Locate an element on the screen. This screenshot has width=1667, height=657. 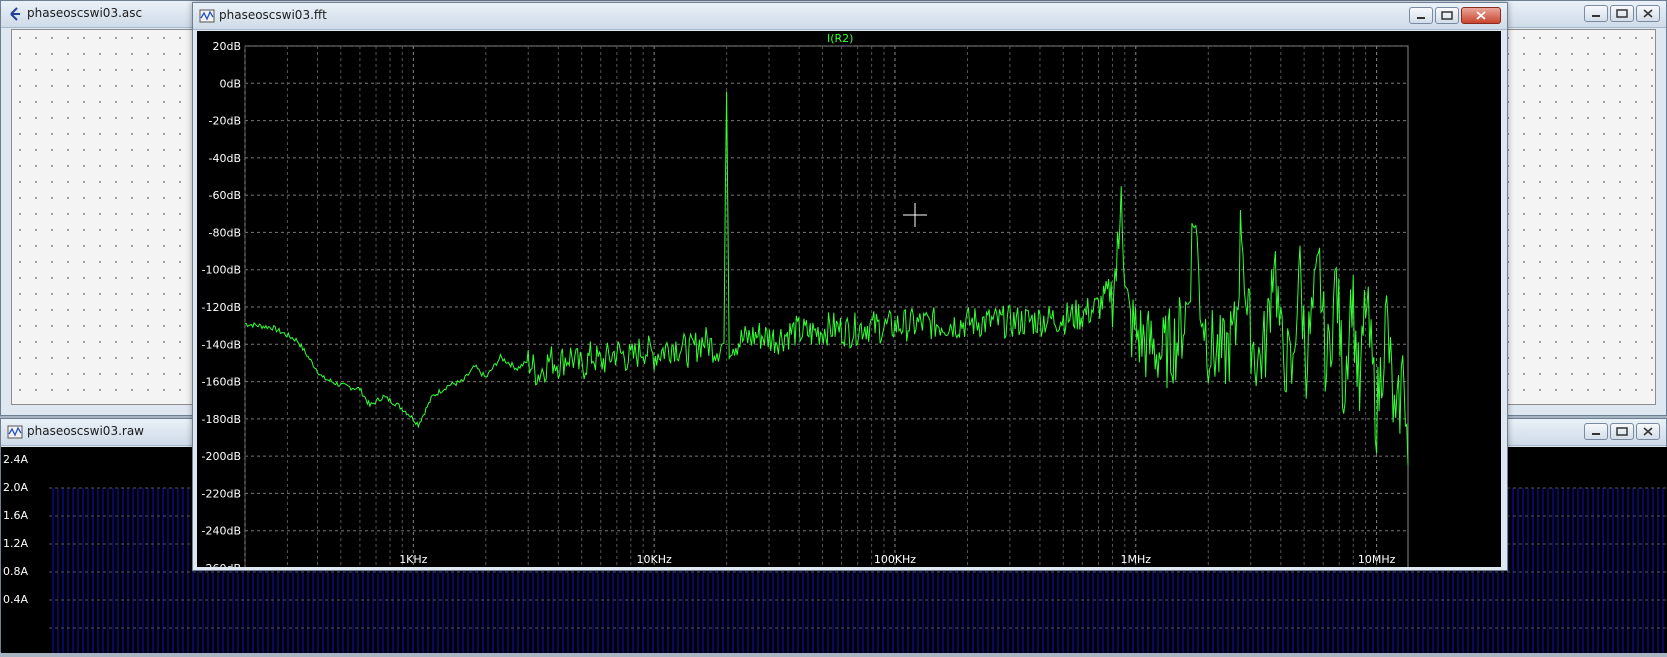
y-tick-label: -120dB is located at coordinates (222, 307).